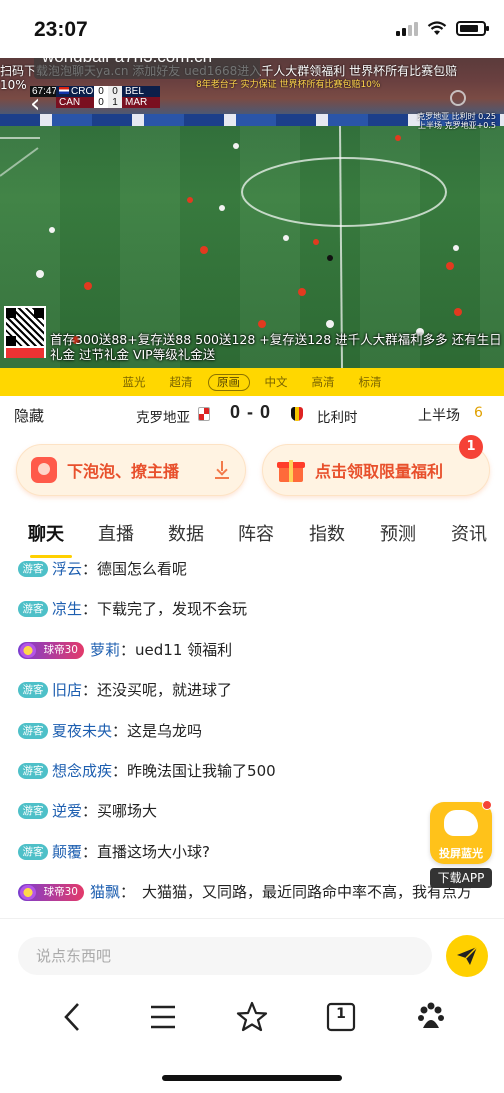 The width and height of the screenshot is (504, 1093). I want to click on match-score: 0 - 0, so click(251, 412).